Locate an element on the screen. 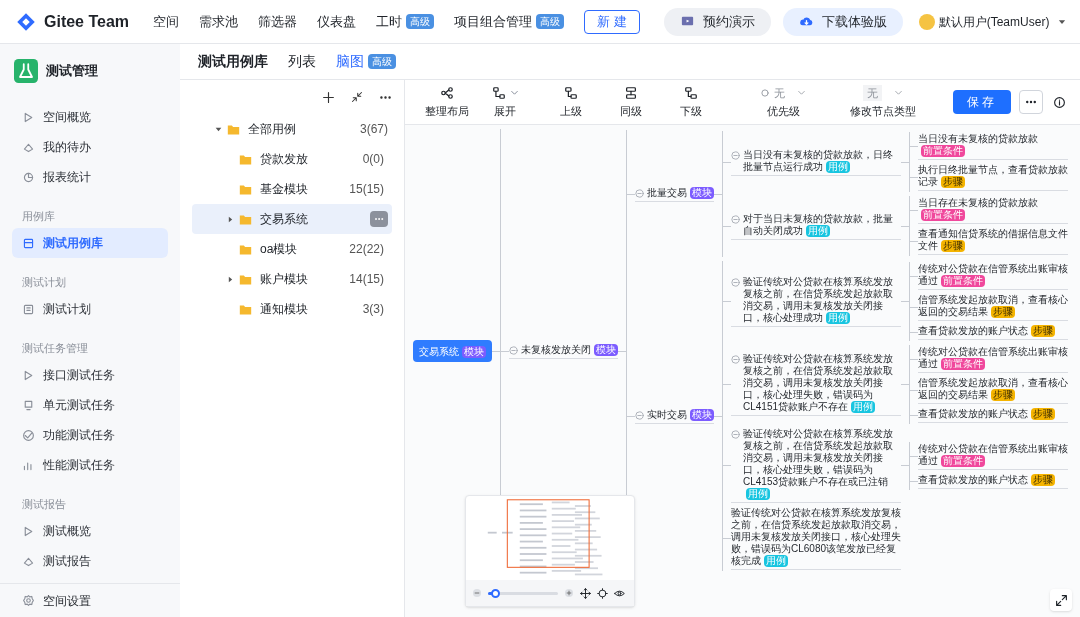 This screenshot has width=1080, height=617. brand-name: Gitee Team is located at coordinates (87, 21).